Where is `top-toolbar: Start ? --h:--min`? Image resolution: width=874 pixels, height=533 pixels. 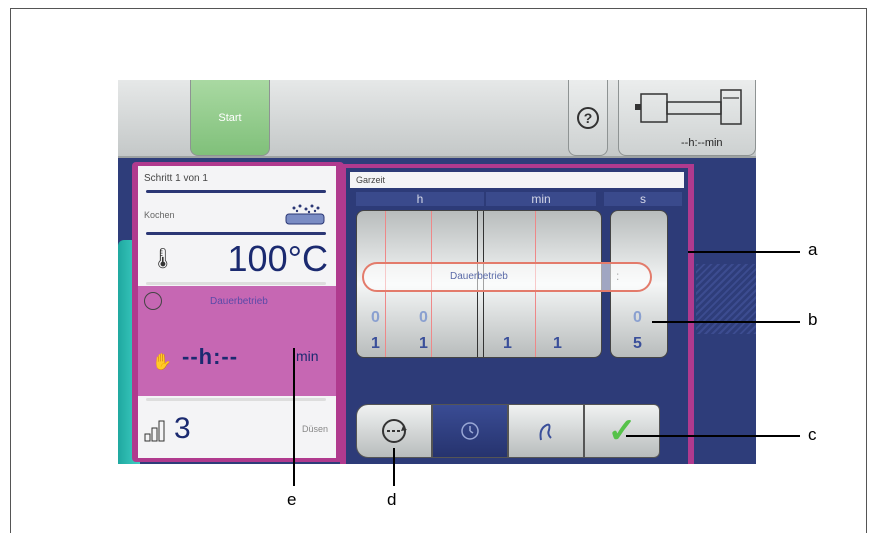 top-toolbar: Start ? --h:--min is located at coordinates (437, 119).